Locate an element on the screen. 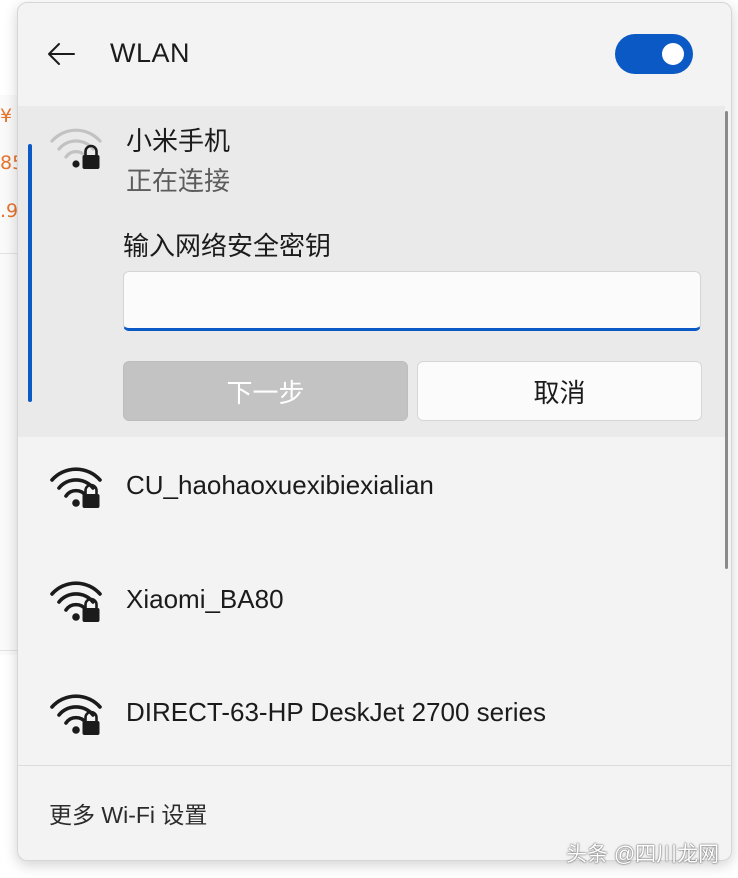 This screenshot has width=738, height=878. background-price-fragment: ¥ is located at coordinates (6, 116).